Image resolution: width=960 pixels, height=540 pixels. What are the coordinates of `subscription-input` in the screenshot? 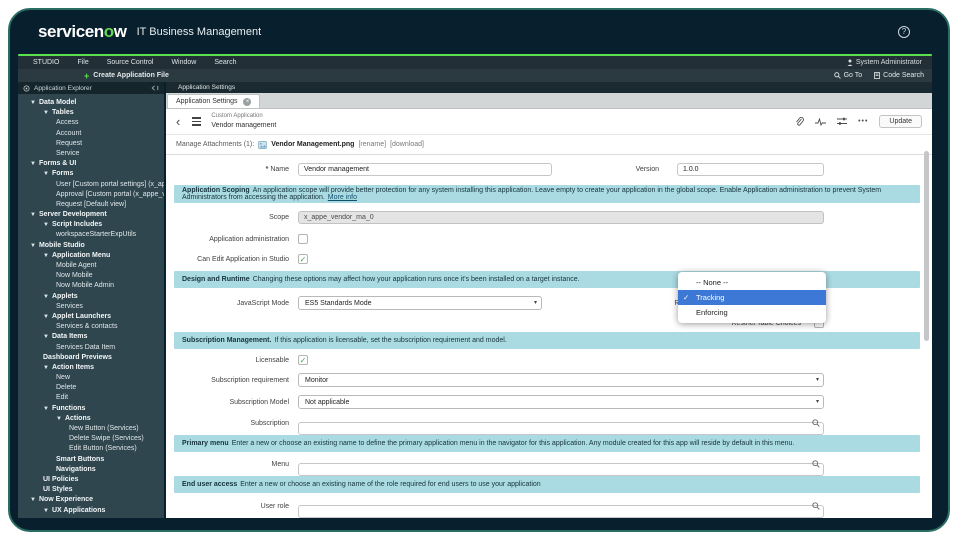 It's located at (561, 428).